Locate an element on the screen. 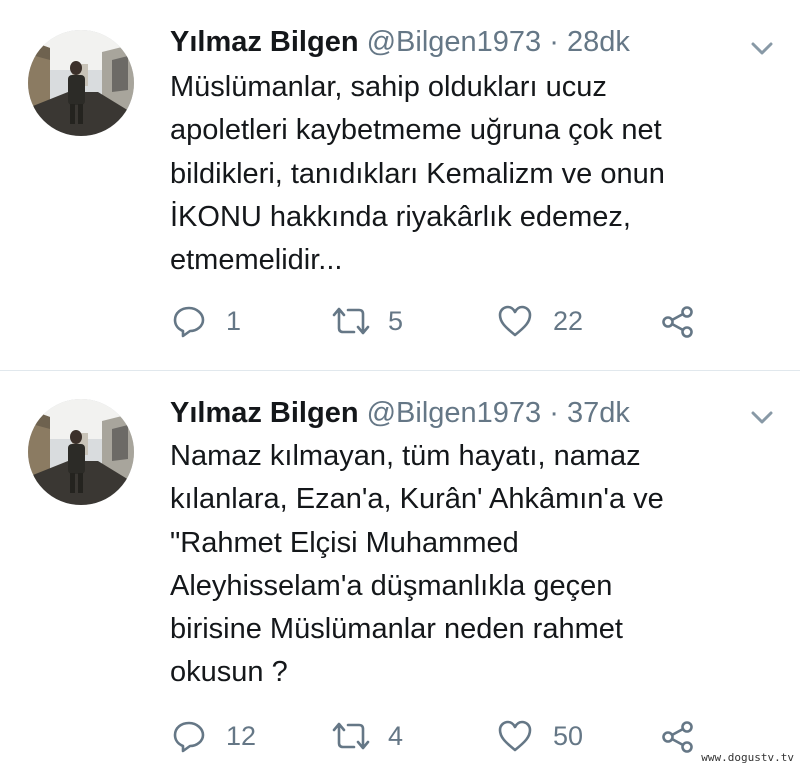 Image resolution: width=800 pixels, height=774 pixels. tweet-header: Yılmaz Bilgen @Bilgen1973 · 37dk is located at coordinates (400, 413).